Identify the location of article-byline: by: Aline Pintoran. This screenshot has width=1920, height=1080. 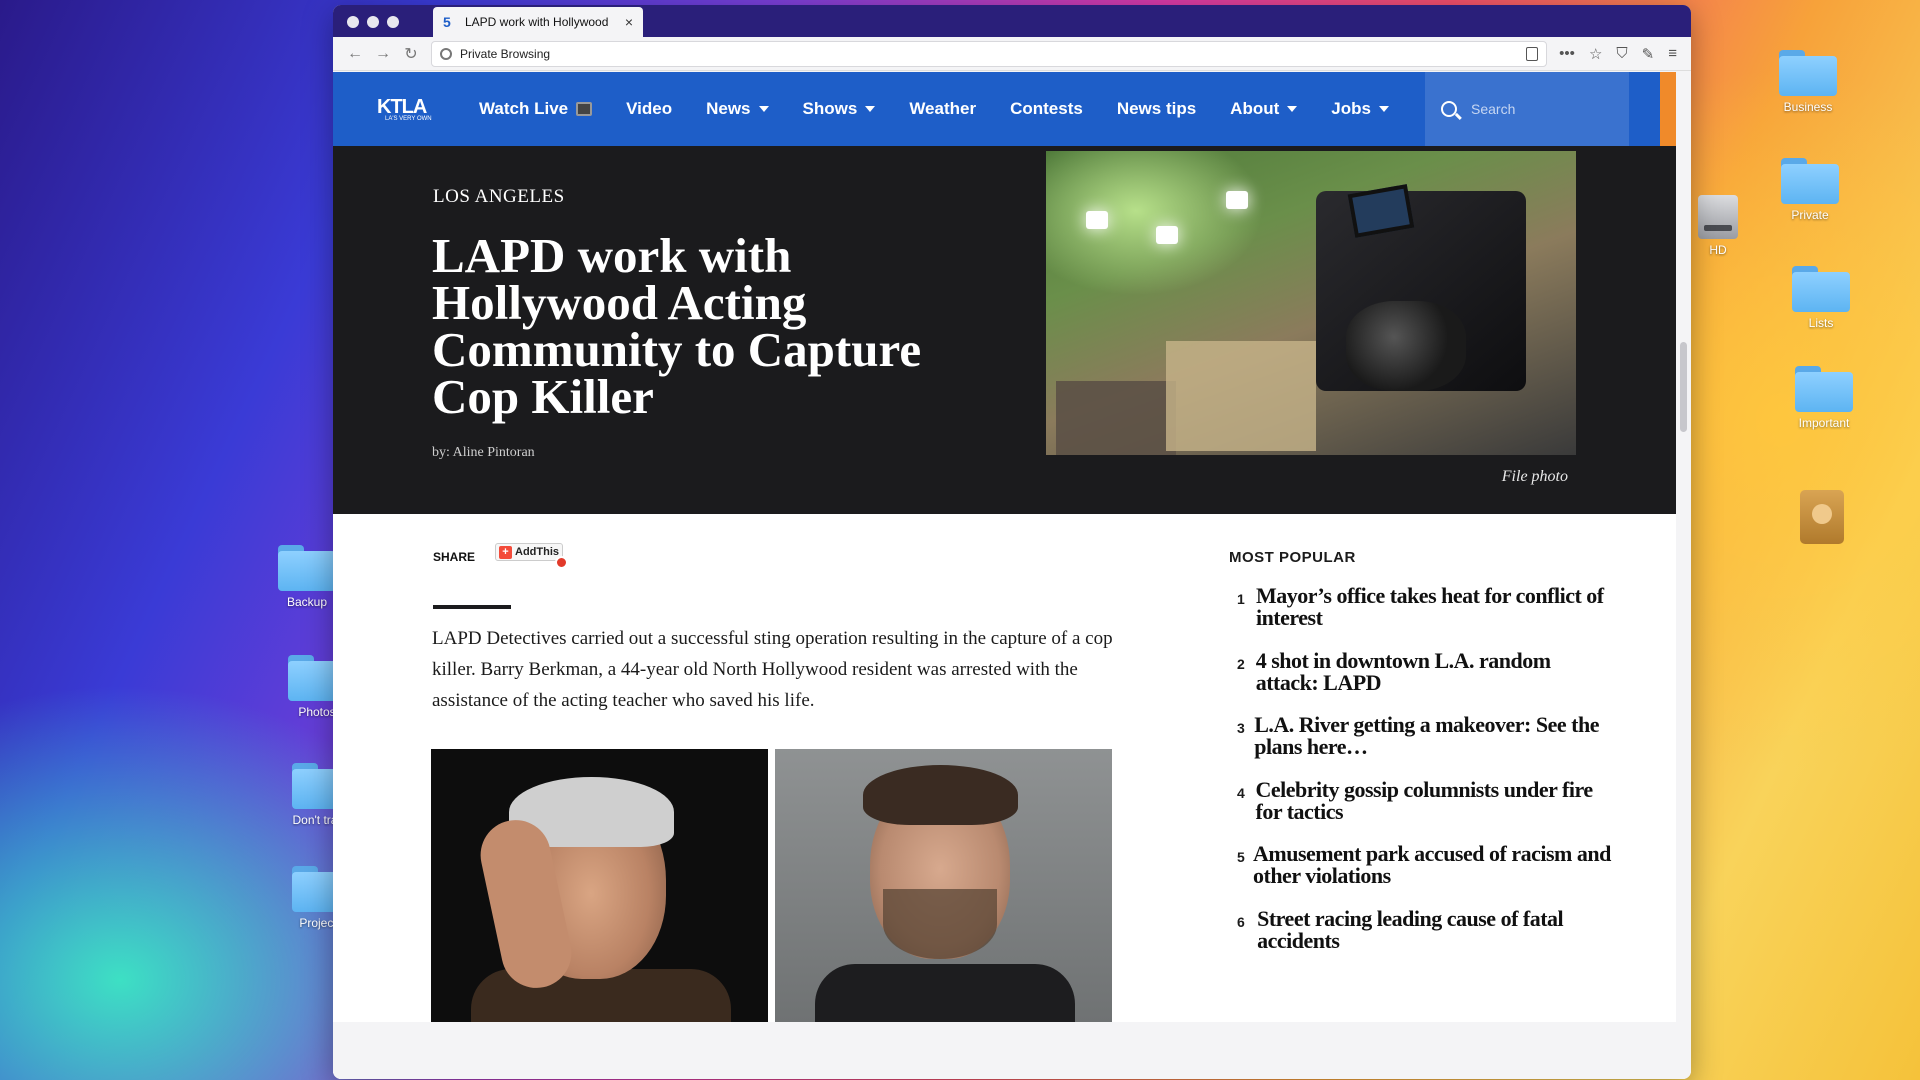
(483, 452).